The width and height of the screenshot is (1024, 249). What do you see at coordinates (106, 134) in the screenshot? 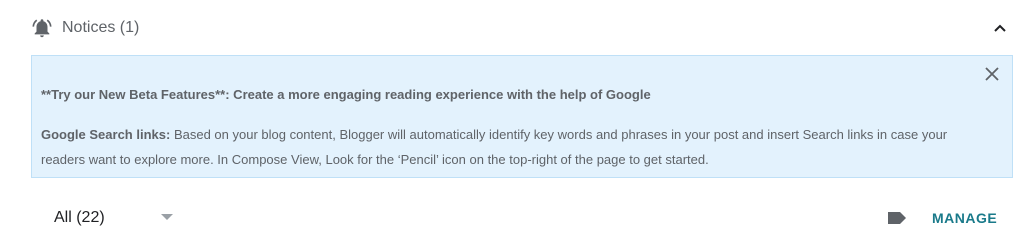
I see `notice-body-label: Google Search links:` at bounding box center [106, 134].